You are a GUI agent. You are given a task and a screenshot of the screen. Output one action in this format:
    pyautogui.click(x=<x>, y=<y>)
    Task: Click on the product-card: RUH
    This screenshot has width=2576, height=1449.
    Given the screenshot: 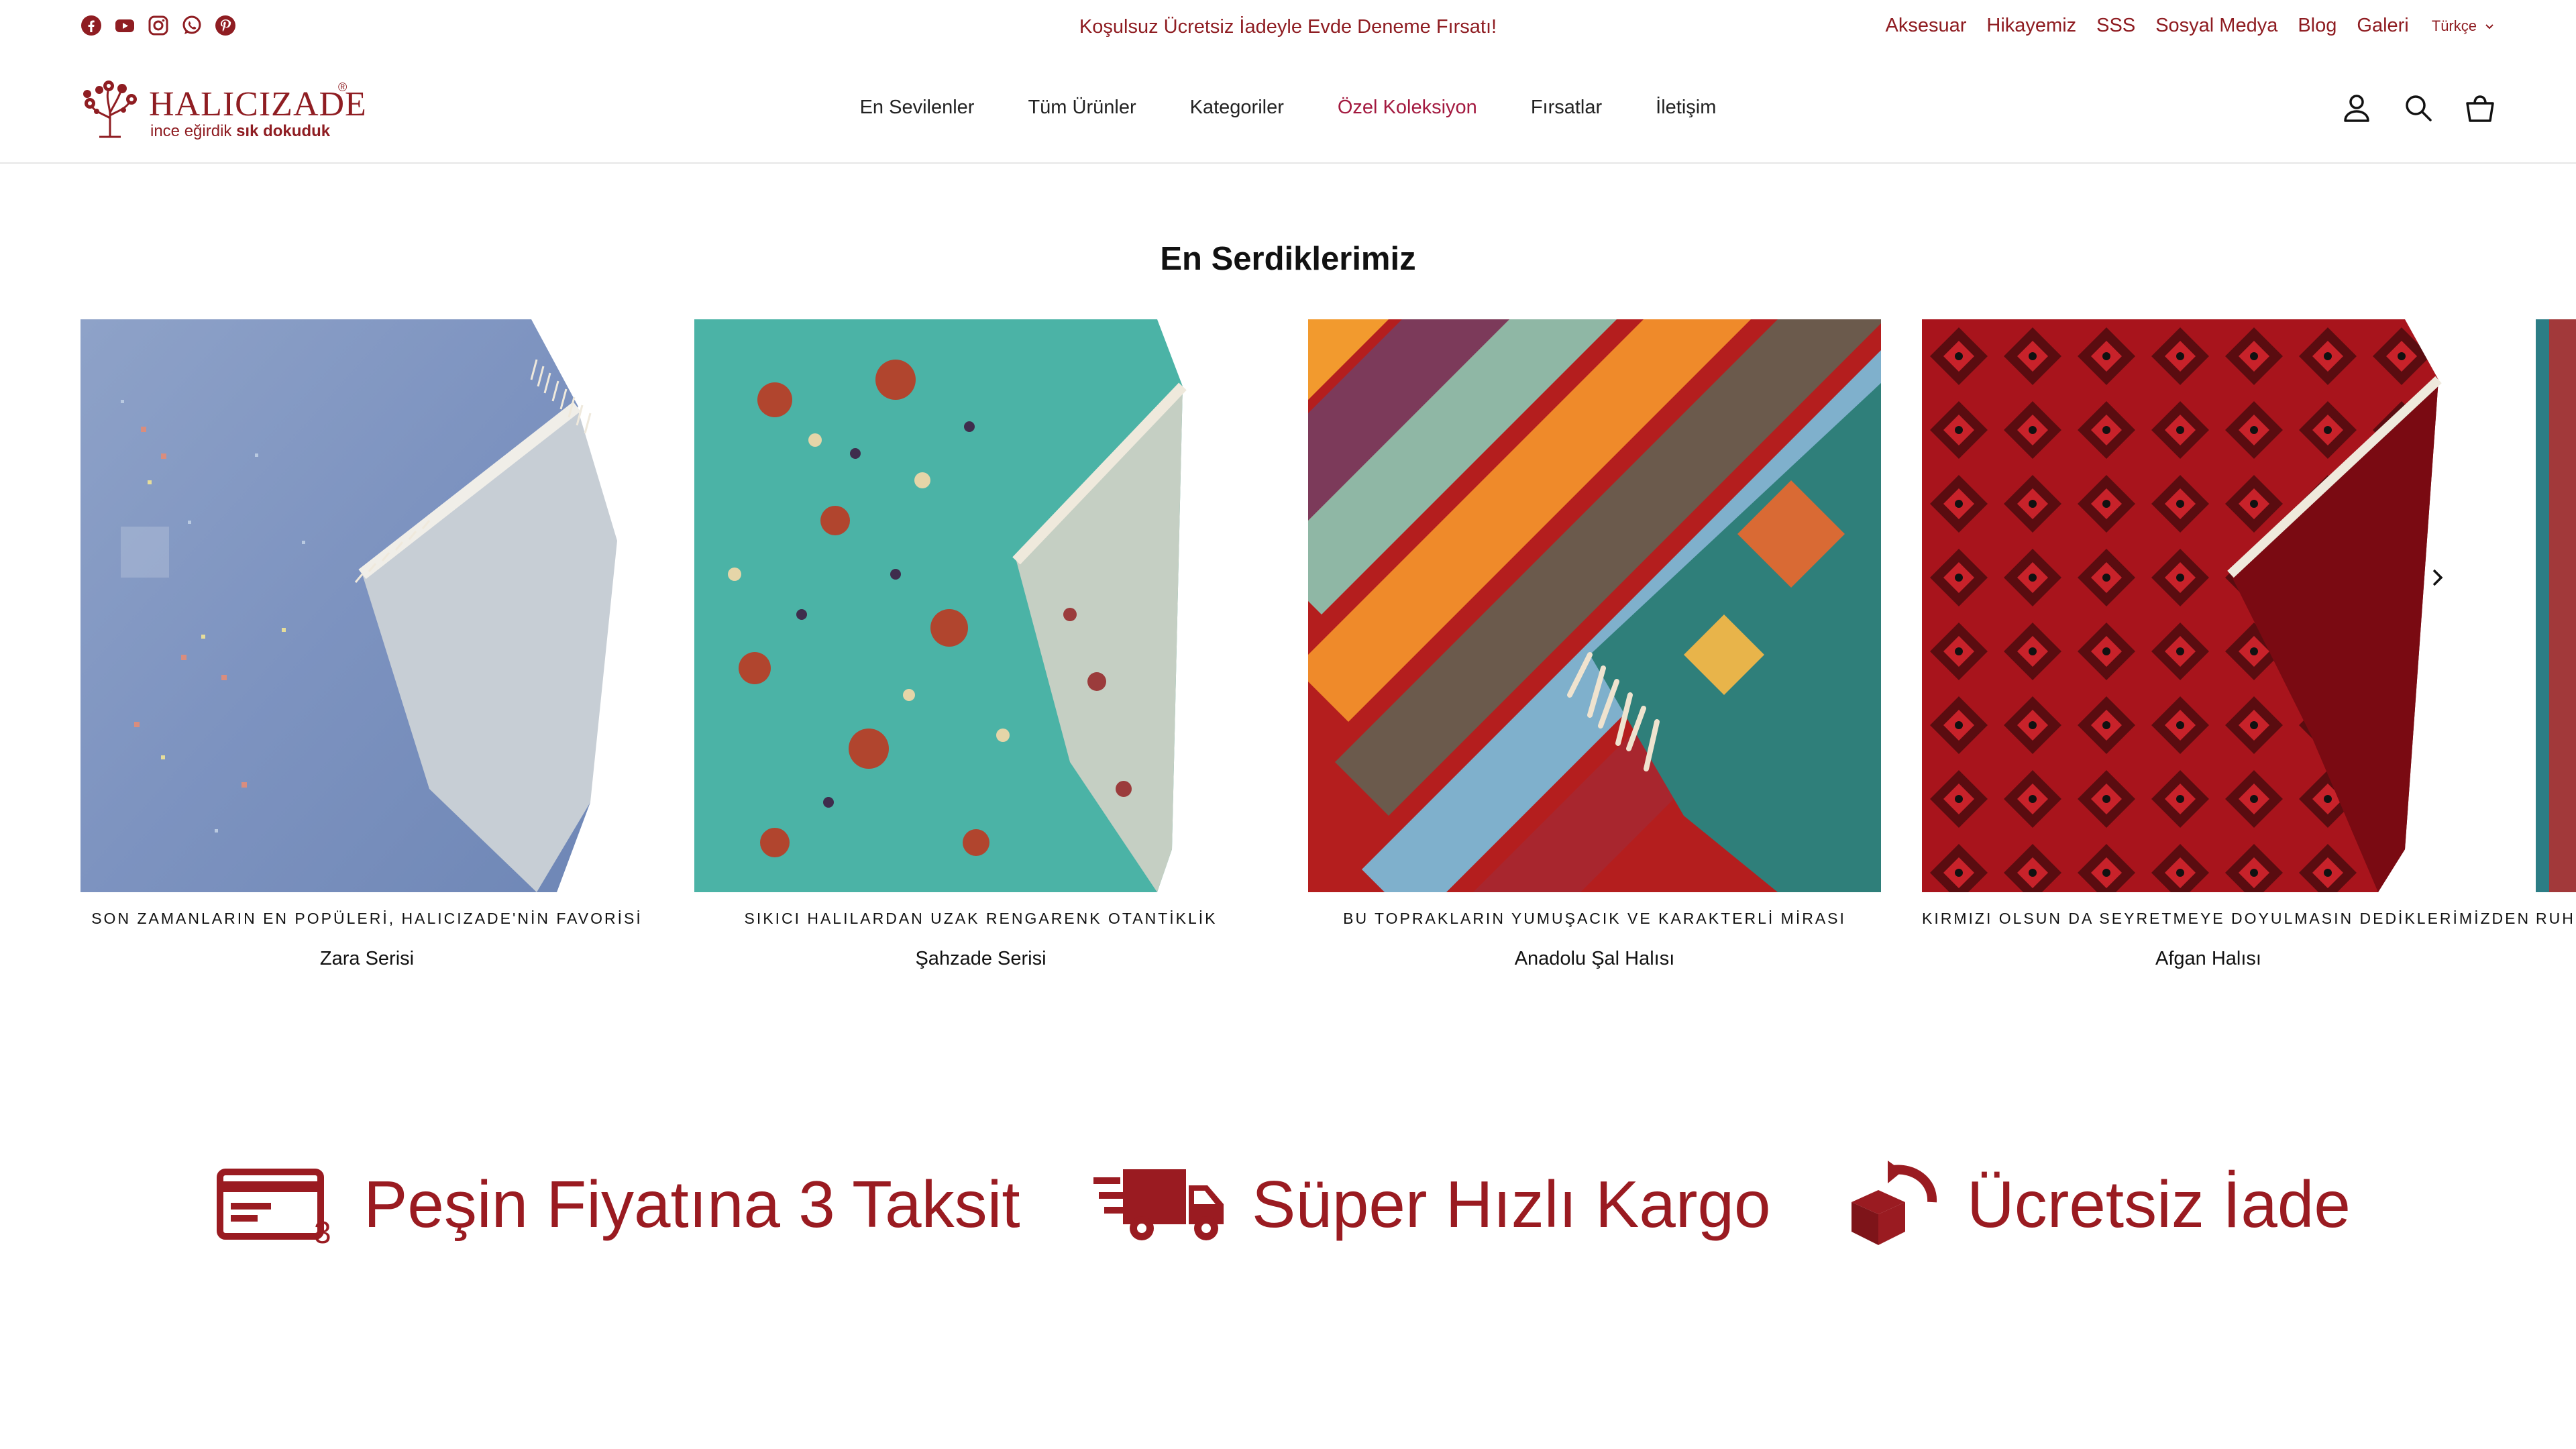 What is the action you would take?
    pyautogui.click(x=2556, y=623)
    